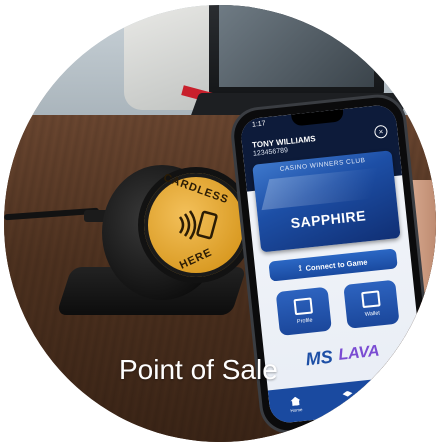 The image size is (440, 446). I want to click on connect-label: Connect to Game, so click(336, 264).